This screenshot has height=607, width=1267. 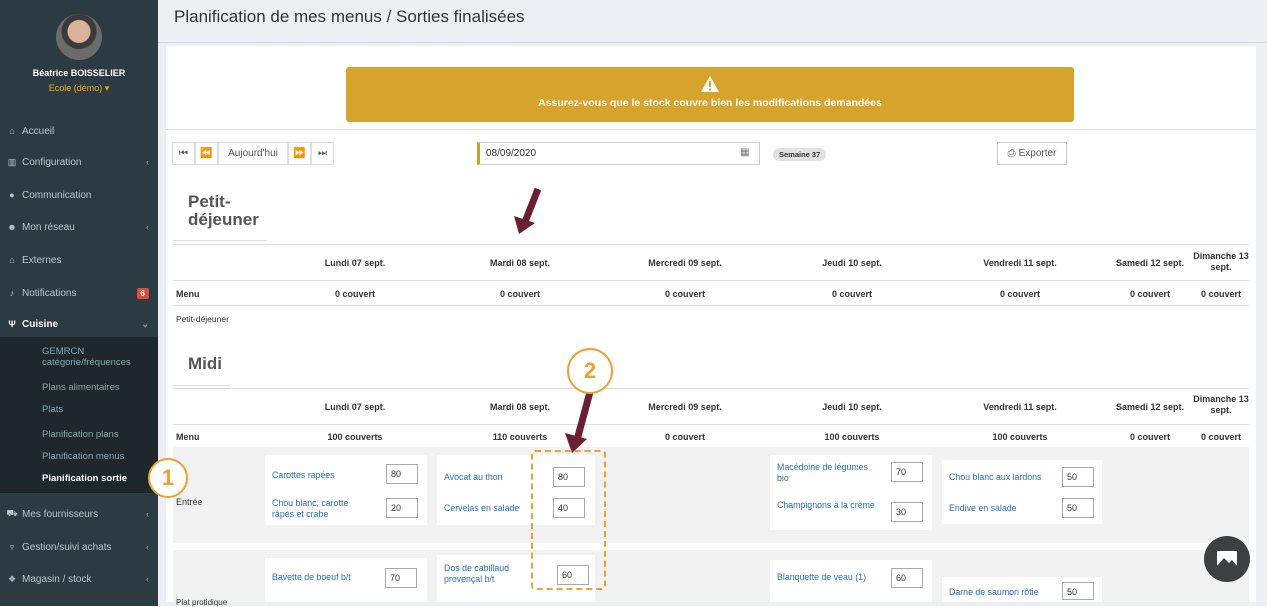 I want to click on file-export-icon: ⎙, so click(x=1011, y=153).